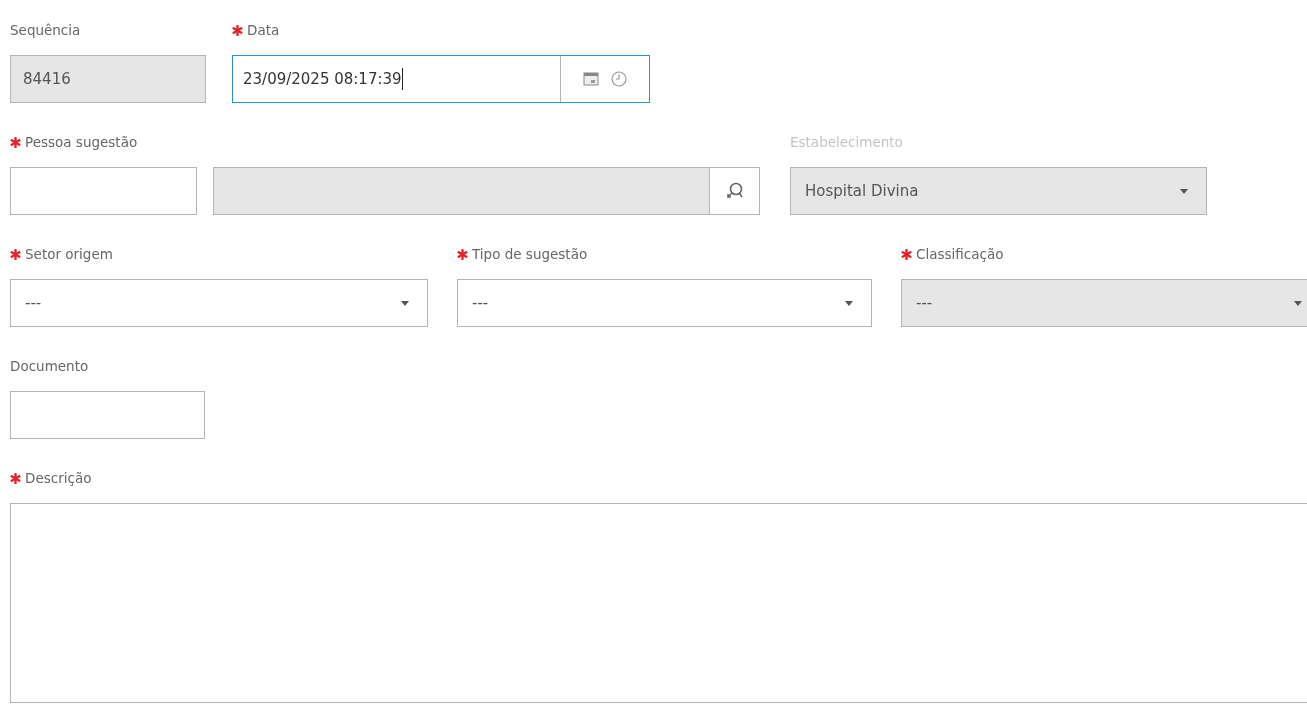  I want to click on field-label: Estabelecimento, so click(846, 142).